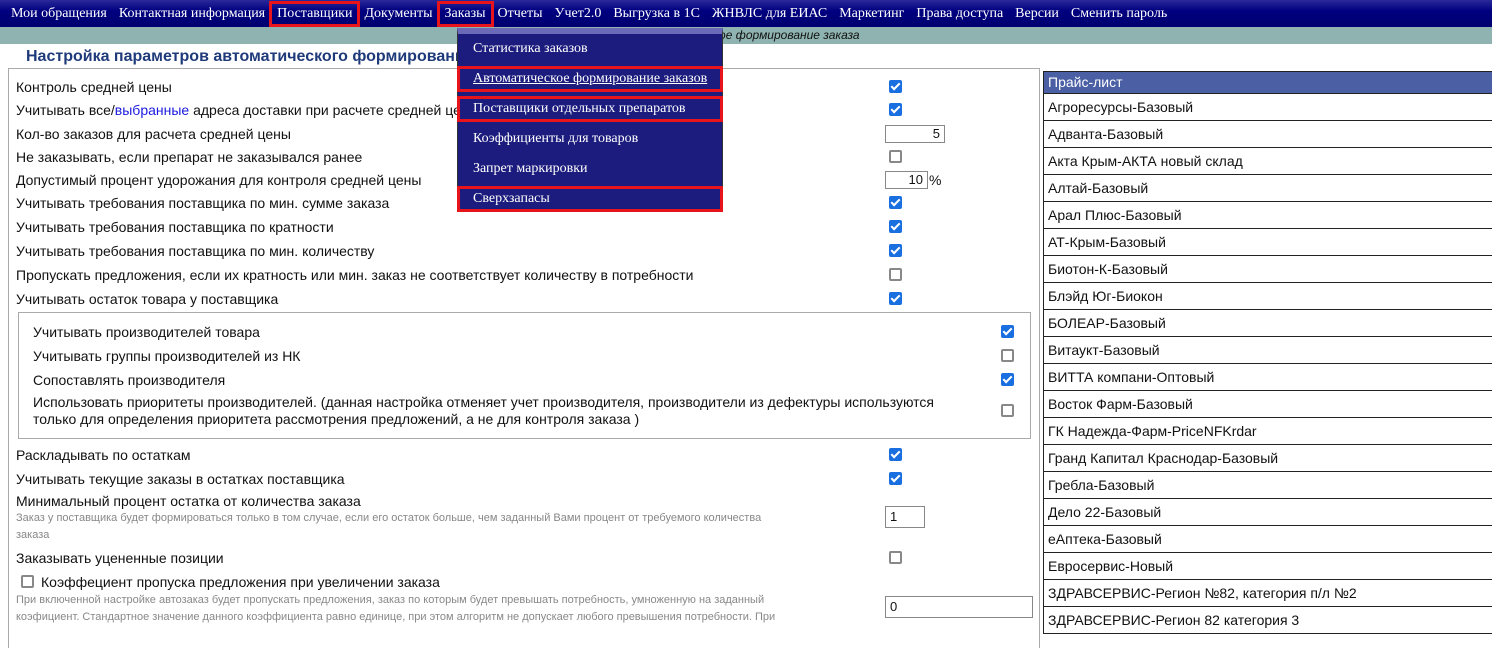  Describe the element at coordinates (935, 180) in the screenshot. I see `pct-unit: %` at that location.